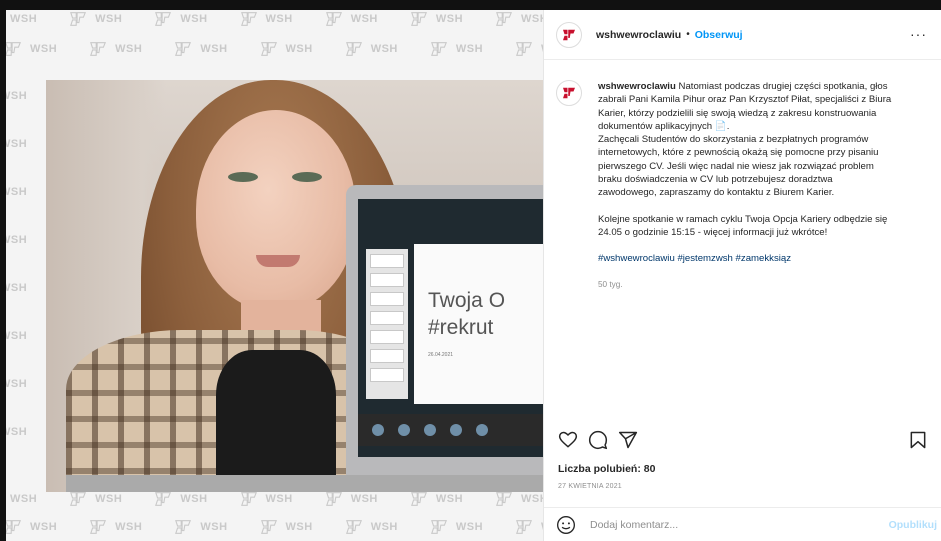 The width and height of the screenshot is (941, 541). What do you see at coordinates (767, 258) in the screenshot?
I see `hashtags: #wshwewroclawiu #jestemzwsh #zamekksiąz` at bounding box center [767, 258].